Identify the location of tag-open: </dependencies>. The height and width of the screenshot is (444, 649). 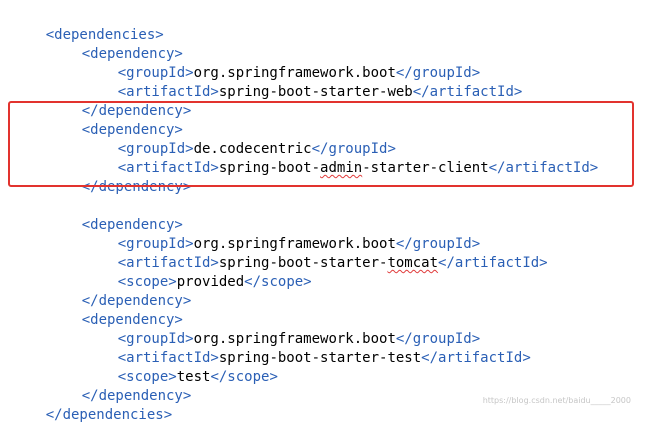
(109, 415).